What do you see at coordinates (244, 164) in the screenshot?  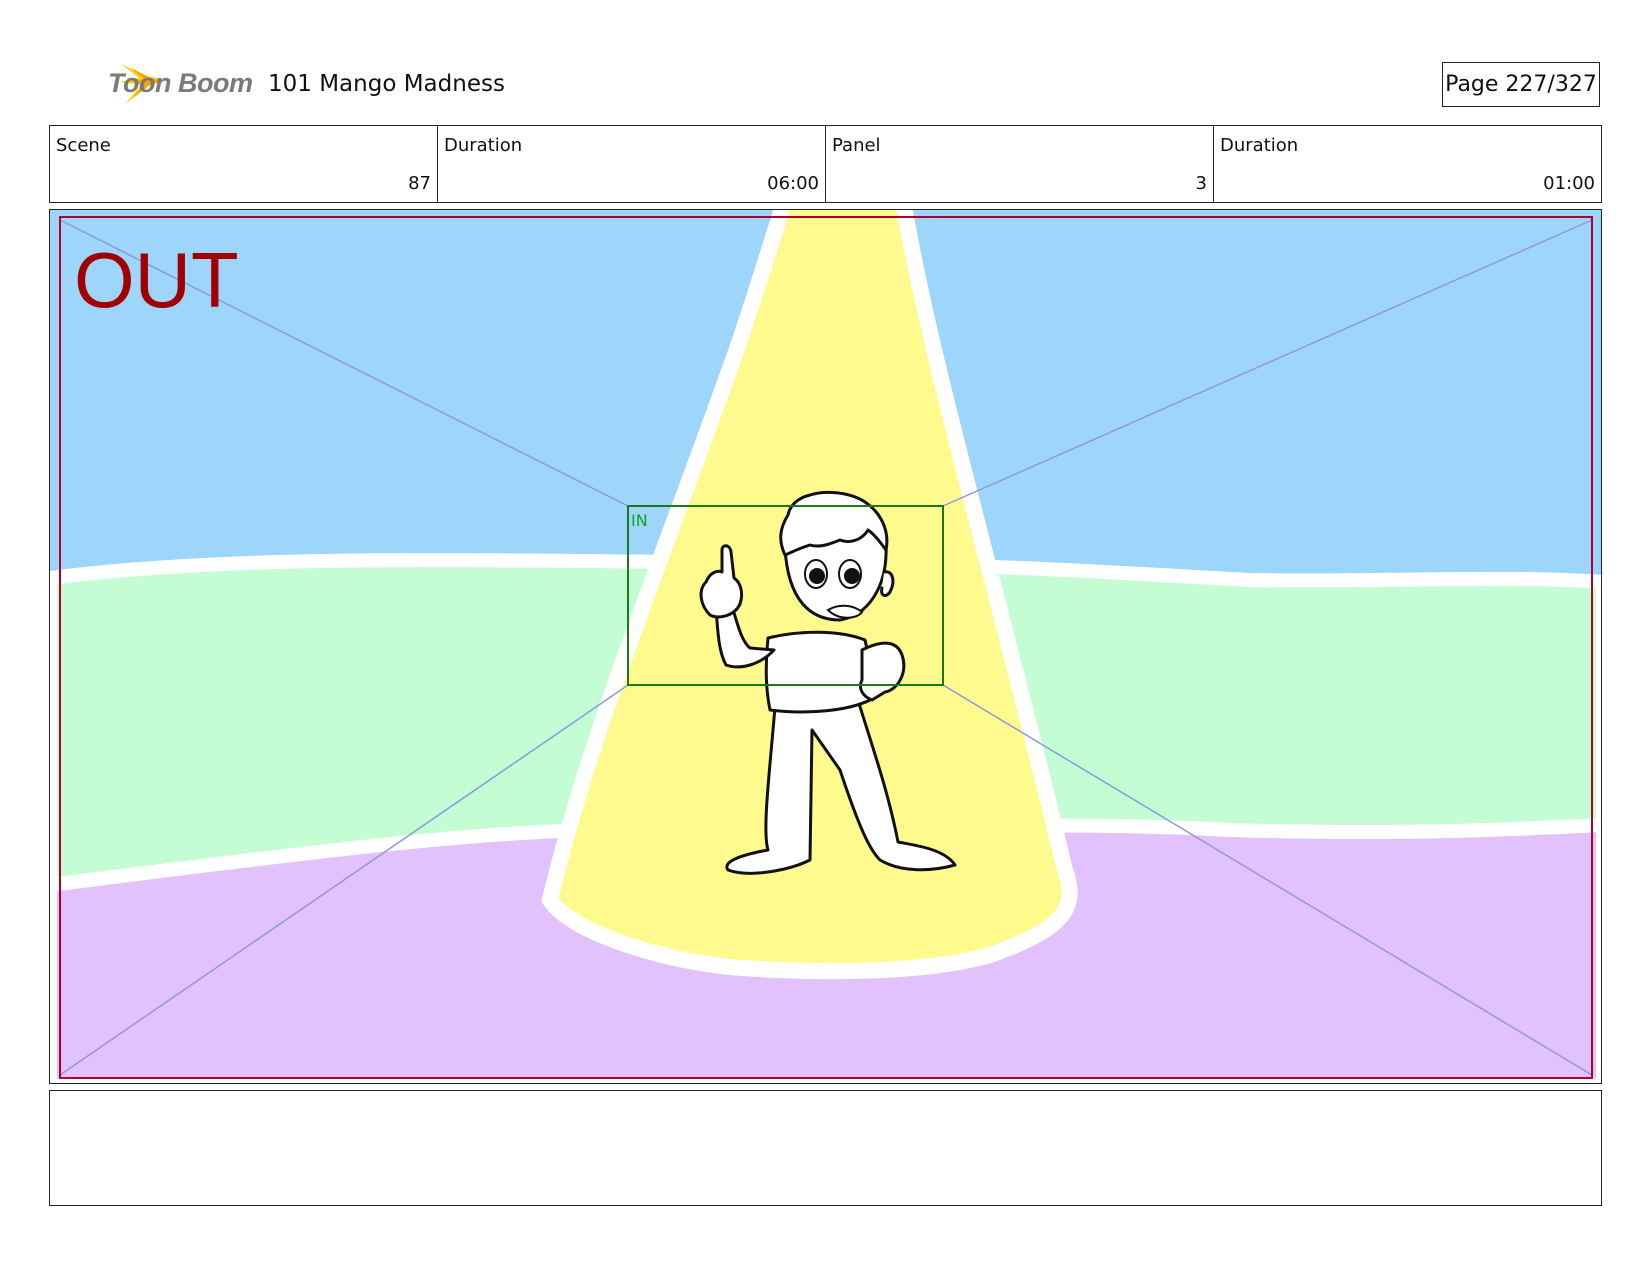 I see `scene-cell: Scene 87` at bounding box center [244, 164].